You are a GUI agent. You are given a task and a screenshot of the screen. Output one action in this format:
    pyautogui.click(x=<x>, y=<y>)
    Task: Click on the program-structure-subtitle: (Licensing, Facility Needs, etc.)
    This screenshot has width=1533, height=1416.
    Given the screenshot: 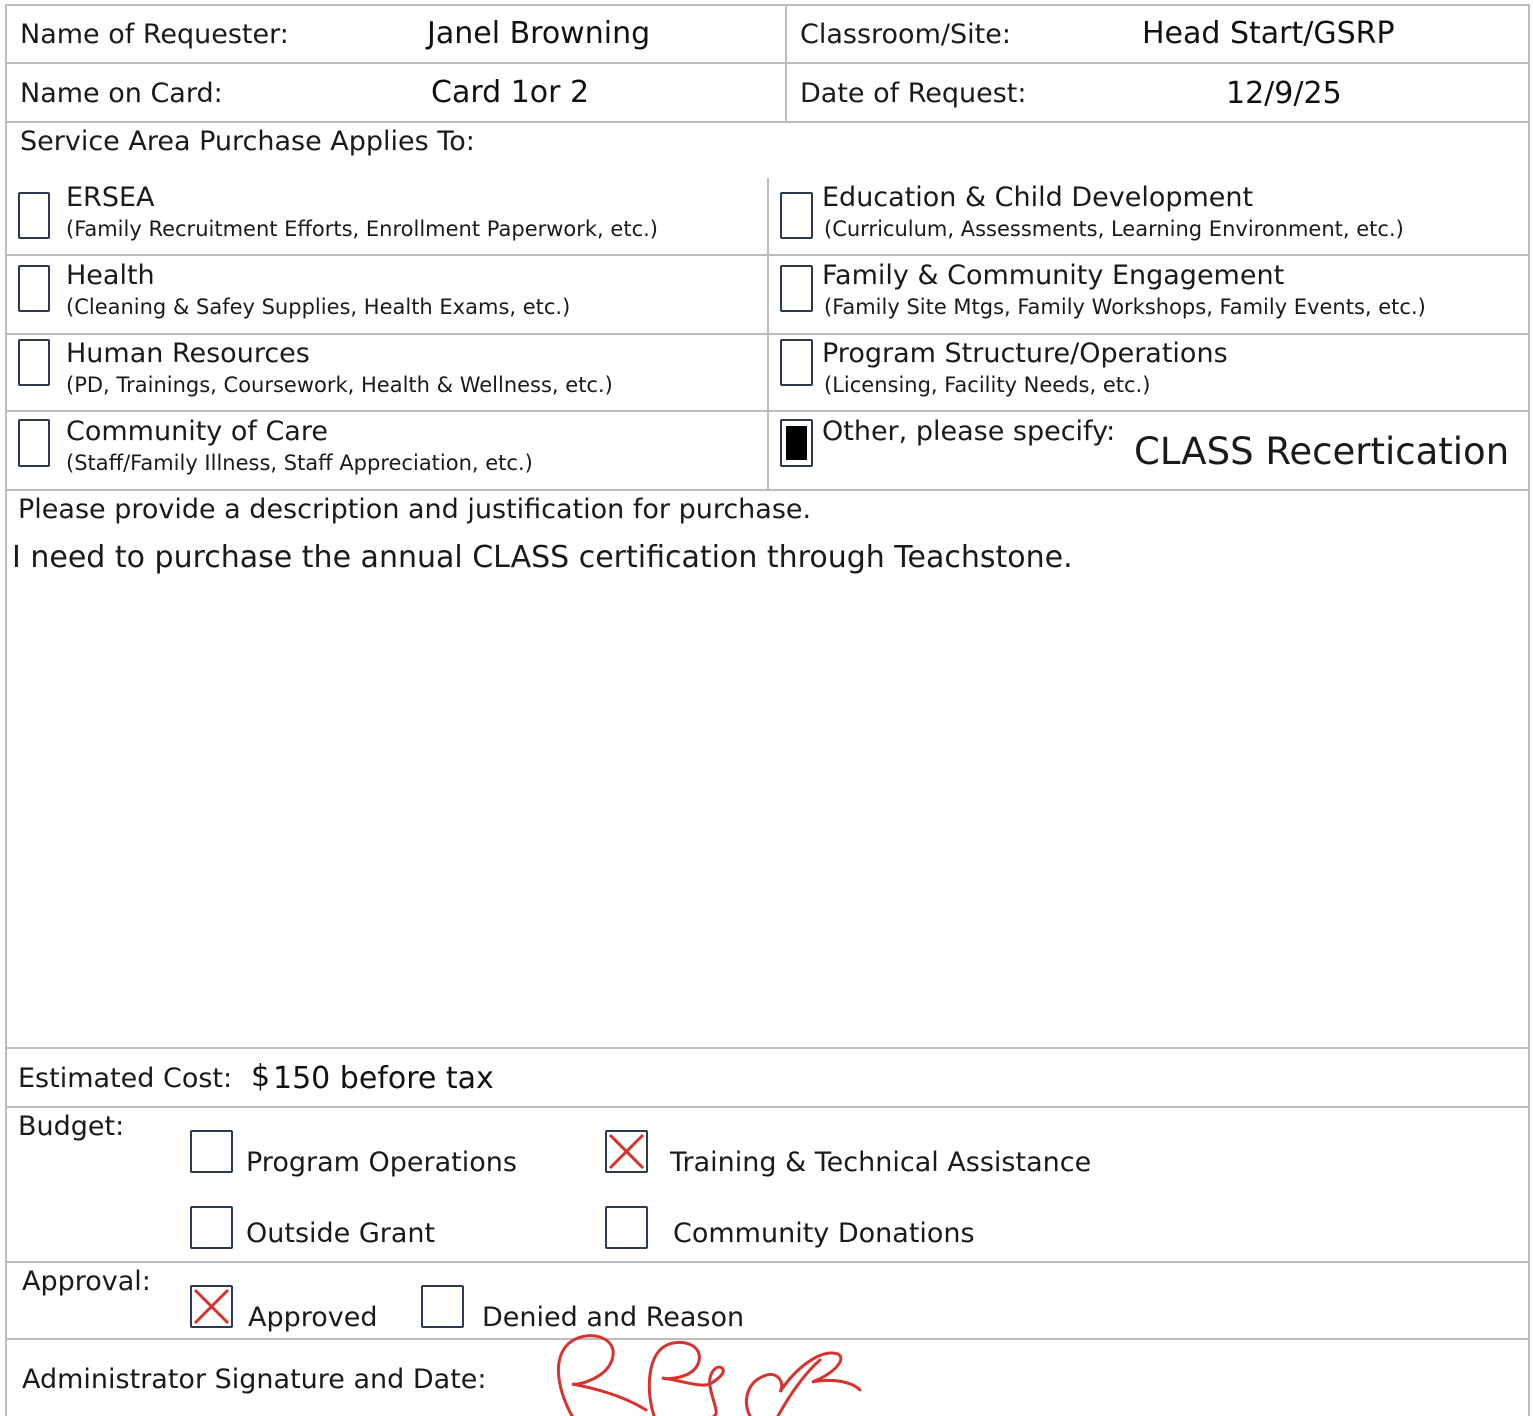 What is the action you would take?
    pyautogui.click(x=987, y=385)
    